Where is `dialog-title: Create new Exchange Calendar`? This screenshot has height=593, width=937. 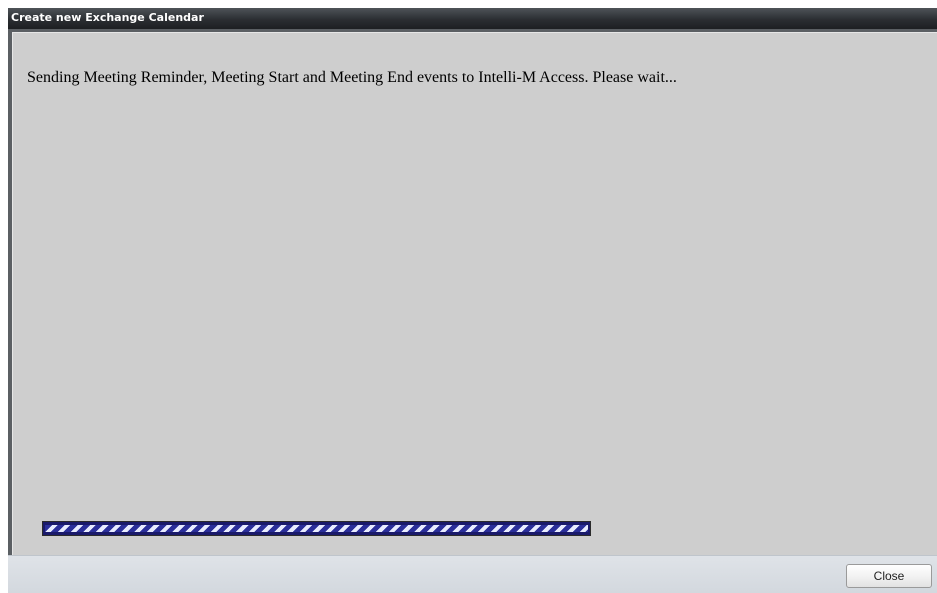 dialog-title: Create new Exchange Calendar is located at coordinates (107, 17).